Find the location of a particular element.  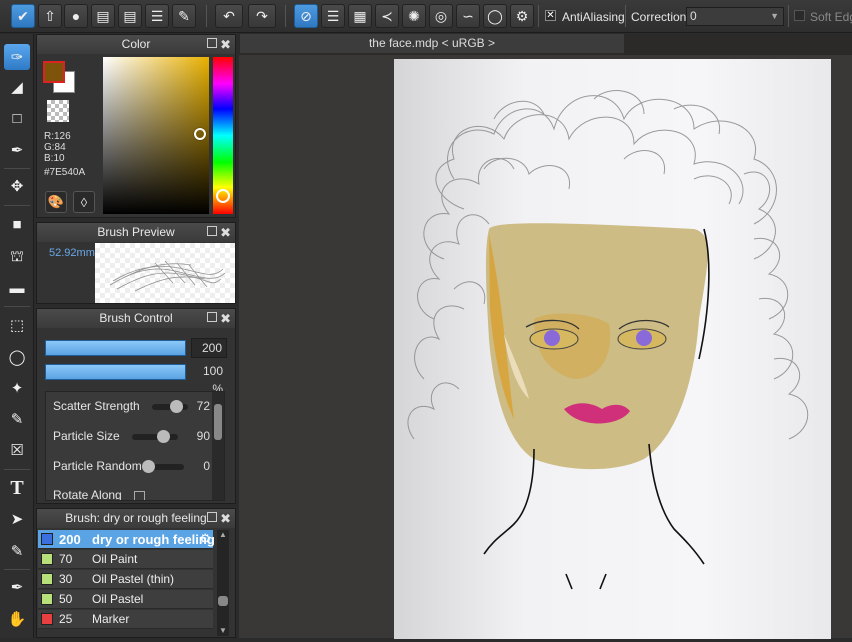

brush-list-item: 25 Marker is located at coordinates (125, 619).